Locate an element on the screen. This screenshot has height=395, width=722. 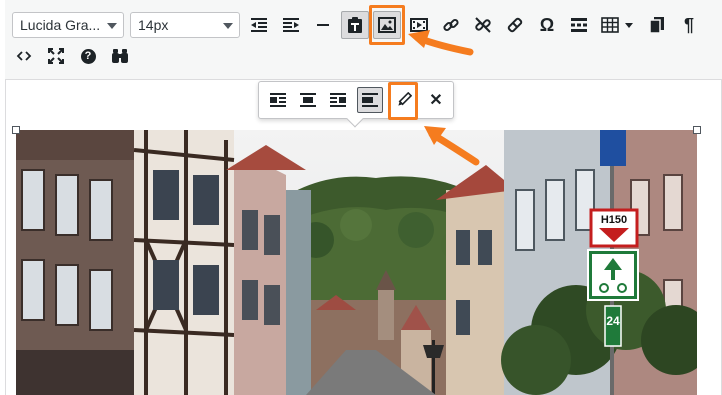
arrow-to-edit-button is located at coordinates (452, 146).